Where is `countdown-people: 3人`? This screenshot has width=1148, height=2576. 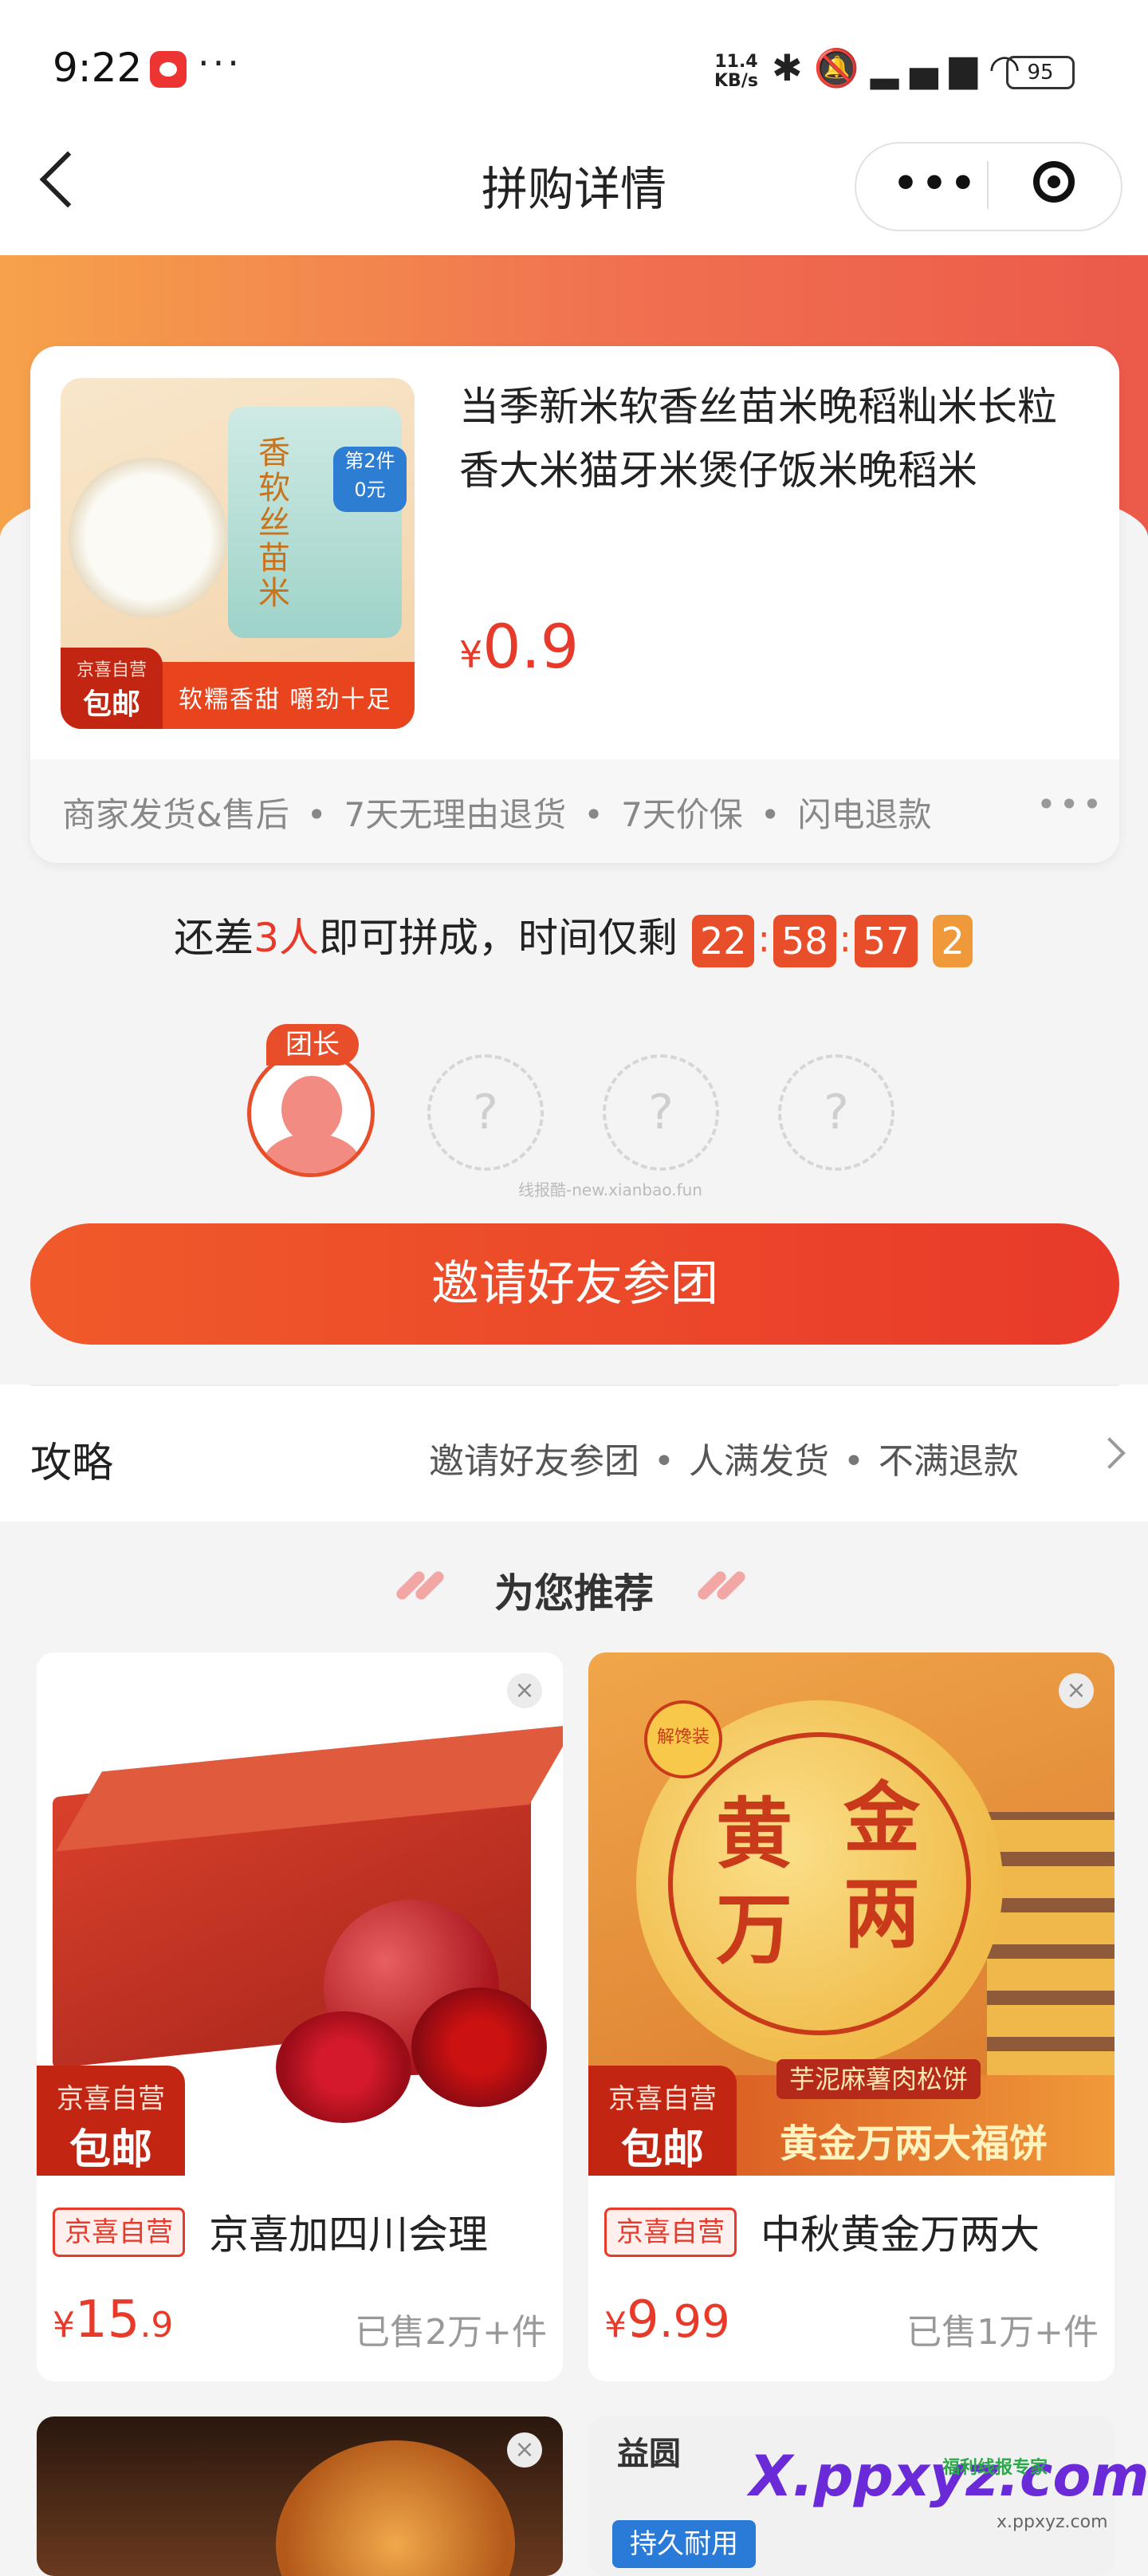
countdown-people: 3人 is located at coordinates (287, 938).